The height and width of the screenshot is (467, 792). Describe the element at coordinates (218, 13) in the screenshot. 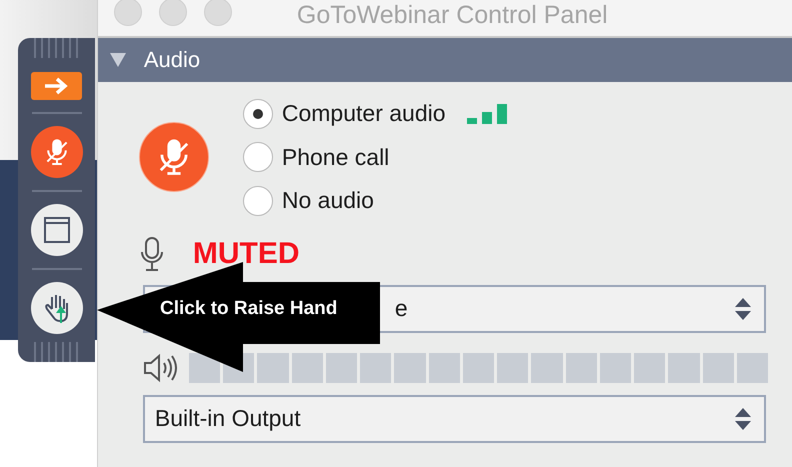

I see `window-zoom-button` at that location.